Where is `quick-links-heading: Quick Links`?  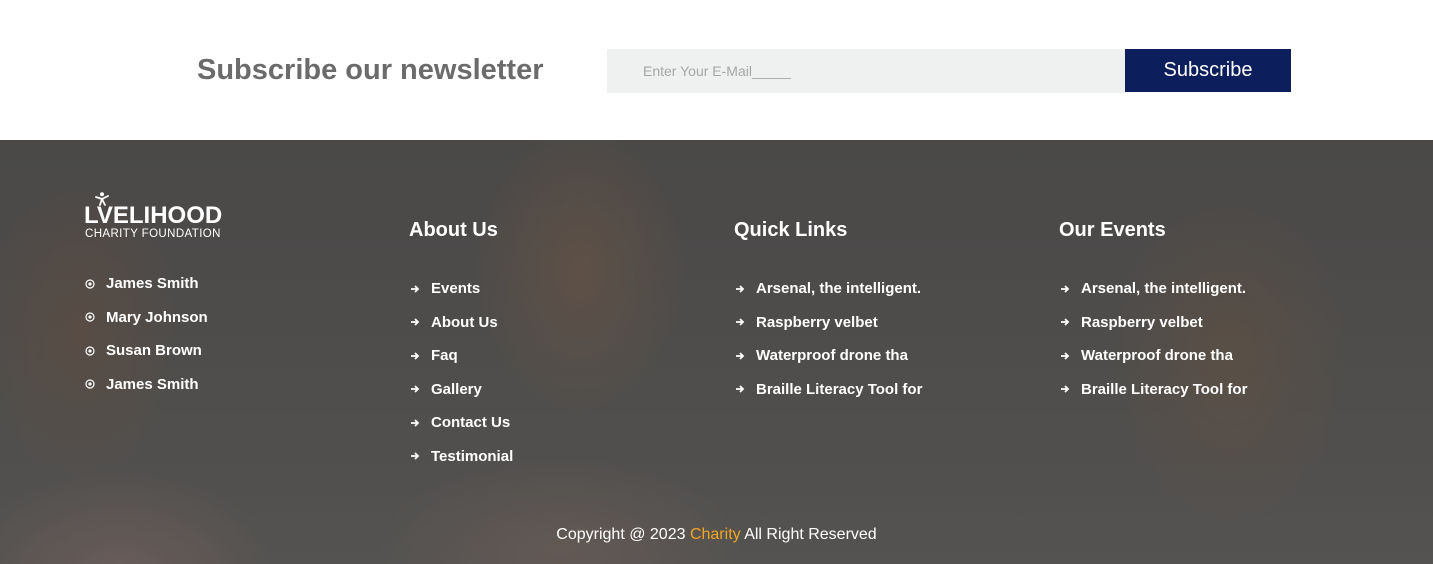
quick-links-heading: Quick Links is located at coordinates (791, 230).